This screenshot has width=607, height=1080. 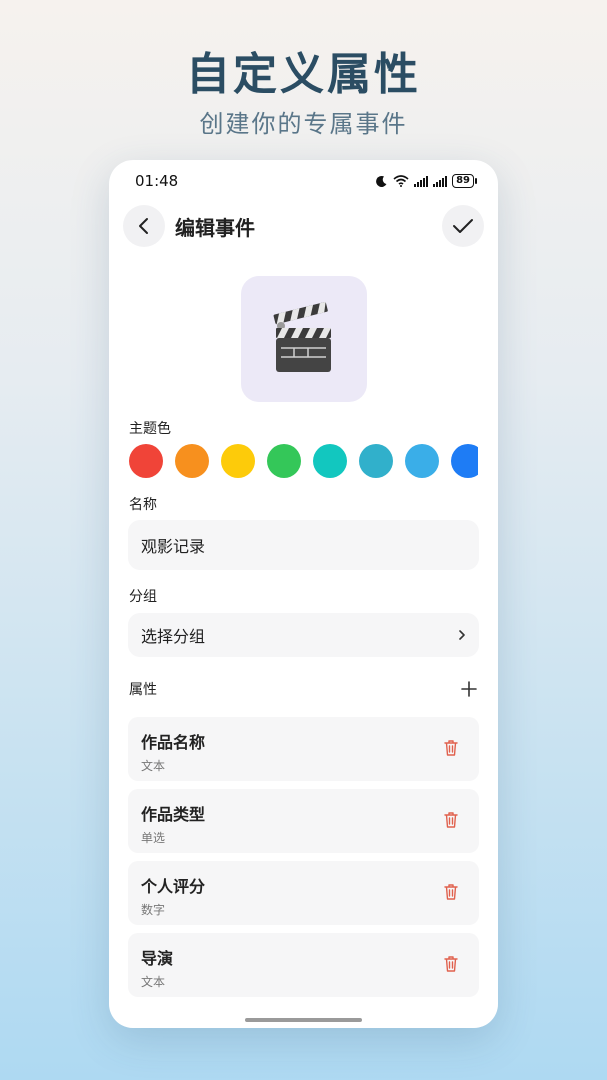 What do you see at coordinates (173, 742) in the screenshot?
I see `attribute-name: 作品名称` at bounding box center [173, 742].